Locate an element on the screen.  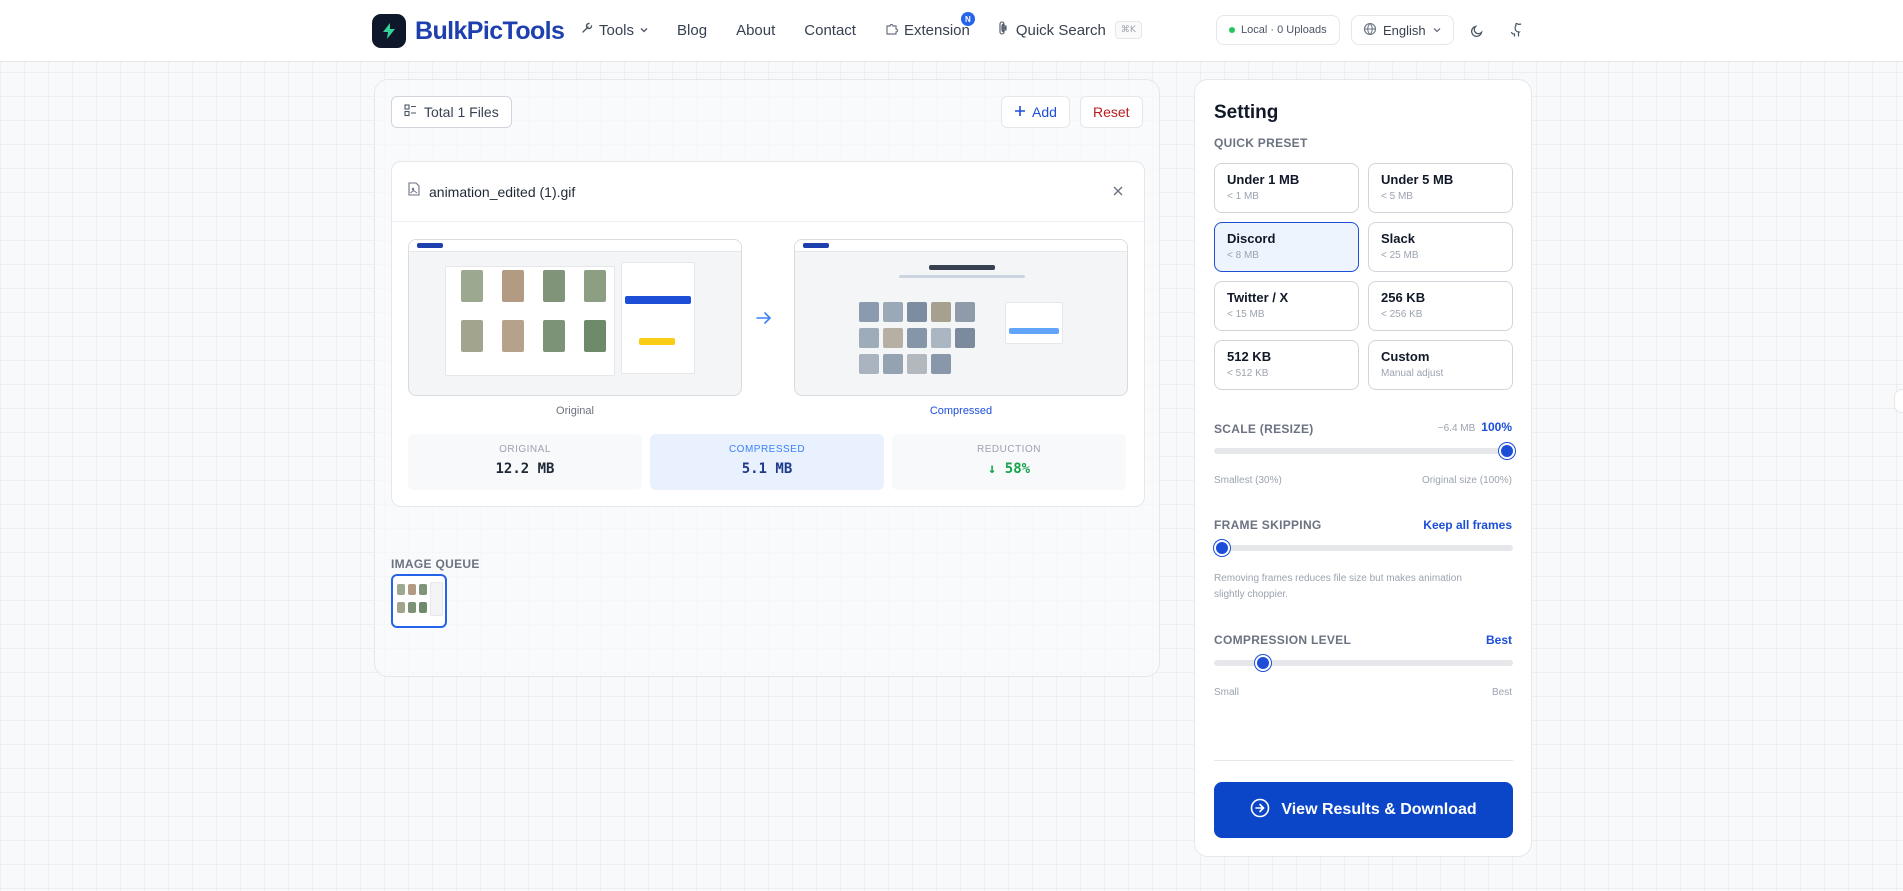
frame-skipping-value: Keep all frames is located at coordinates (1467, 525).